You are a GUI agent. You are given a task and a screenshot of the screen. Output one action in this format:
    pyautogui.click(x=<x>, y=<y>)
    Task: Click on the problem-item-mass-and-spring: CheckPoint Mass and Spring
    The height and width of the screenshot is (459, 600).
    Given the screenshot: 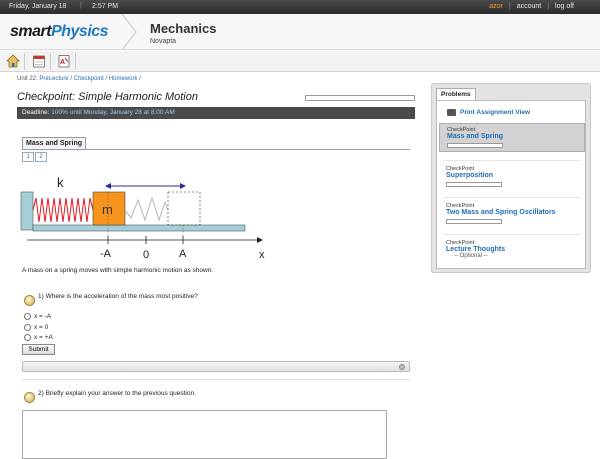 What is the action you would take?
    pyautogui.click(x=512, y=137)
    